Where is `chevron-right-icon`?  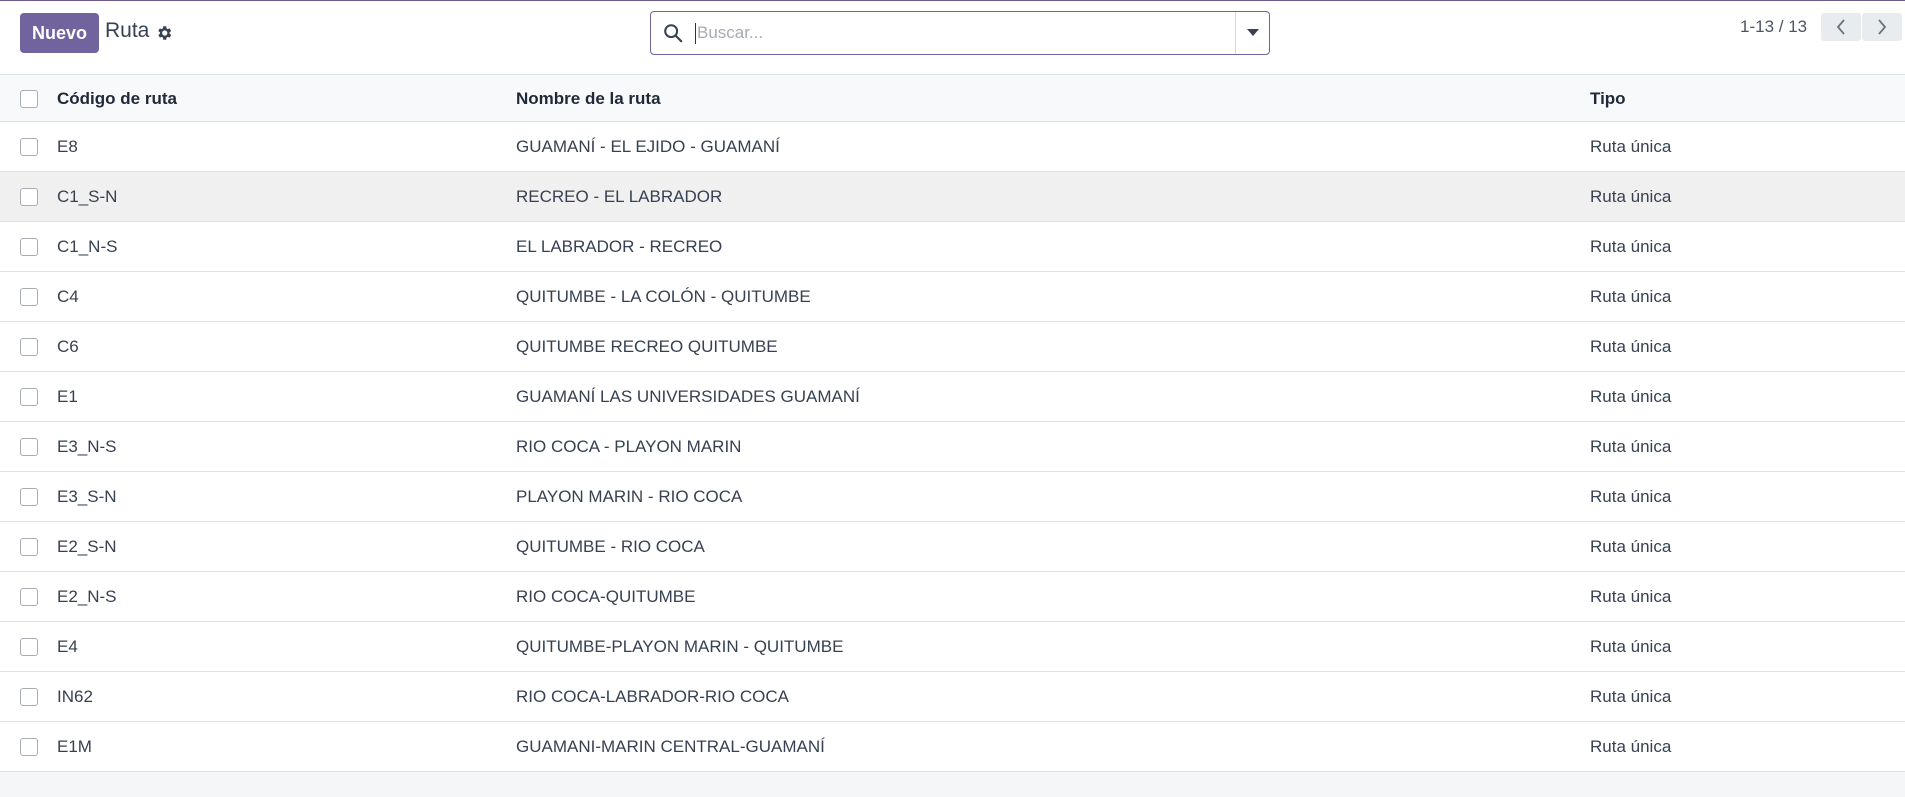 chevron-right-icon is located at coordinates (1882, 27).